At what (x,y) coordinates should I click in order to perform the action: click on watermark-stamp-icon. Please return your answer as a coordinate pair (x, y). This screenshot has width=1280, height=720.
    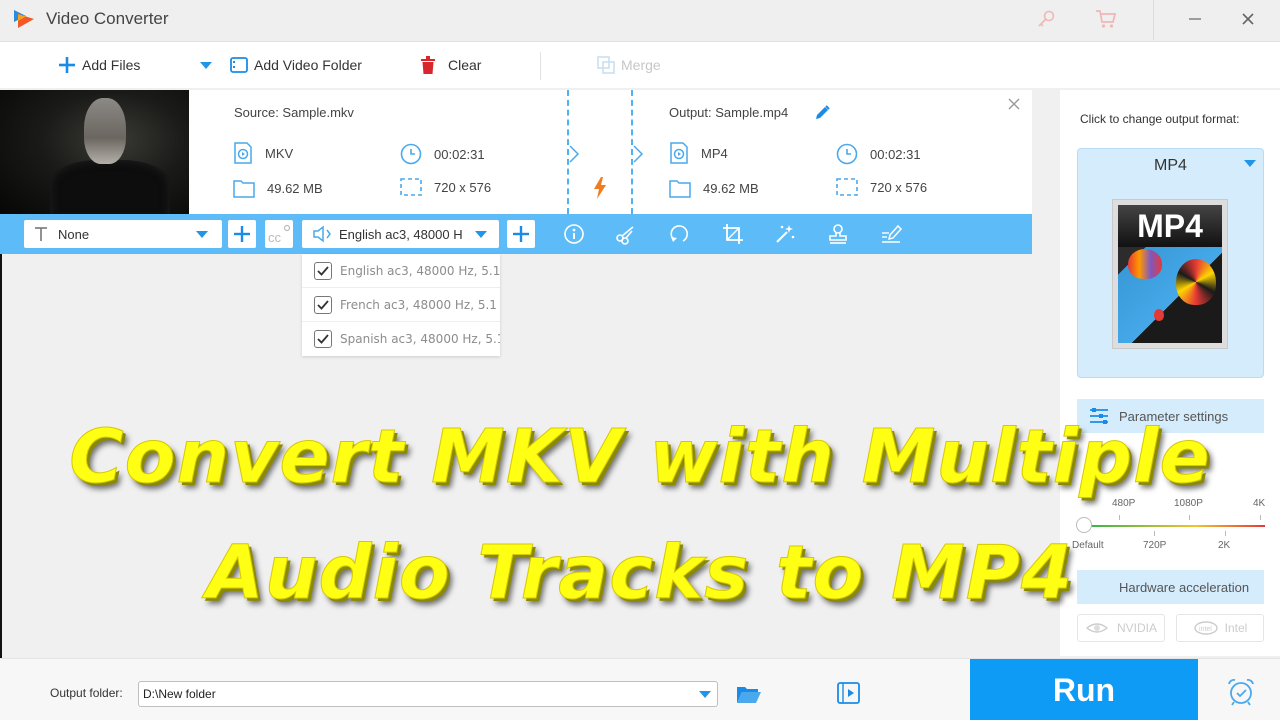
    Looking at the image, I should click on (838, 234).